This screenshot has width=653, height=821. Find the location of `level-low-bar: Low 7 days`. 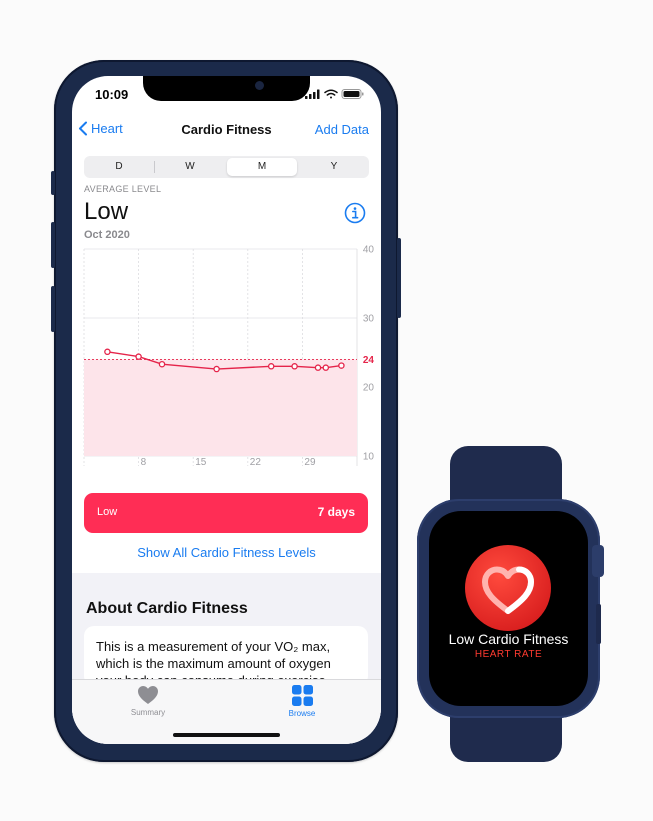

level-low-bar: Low 7 days is located at coordinates (226, 513).